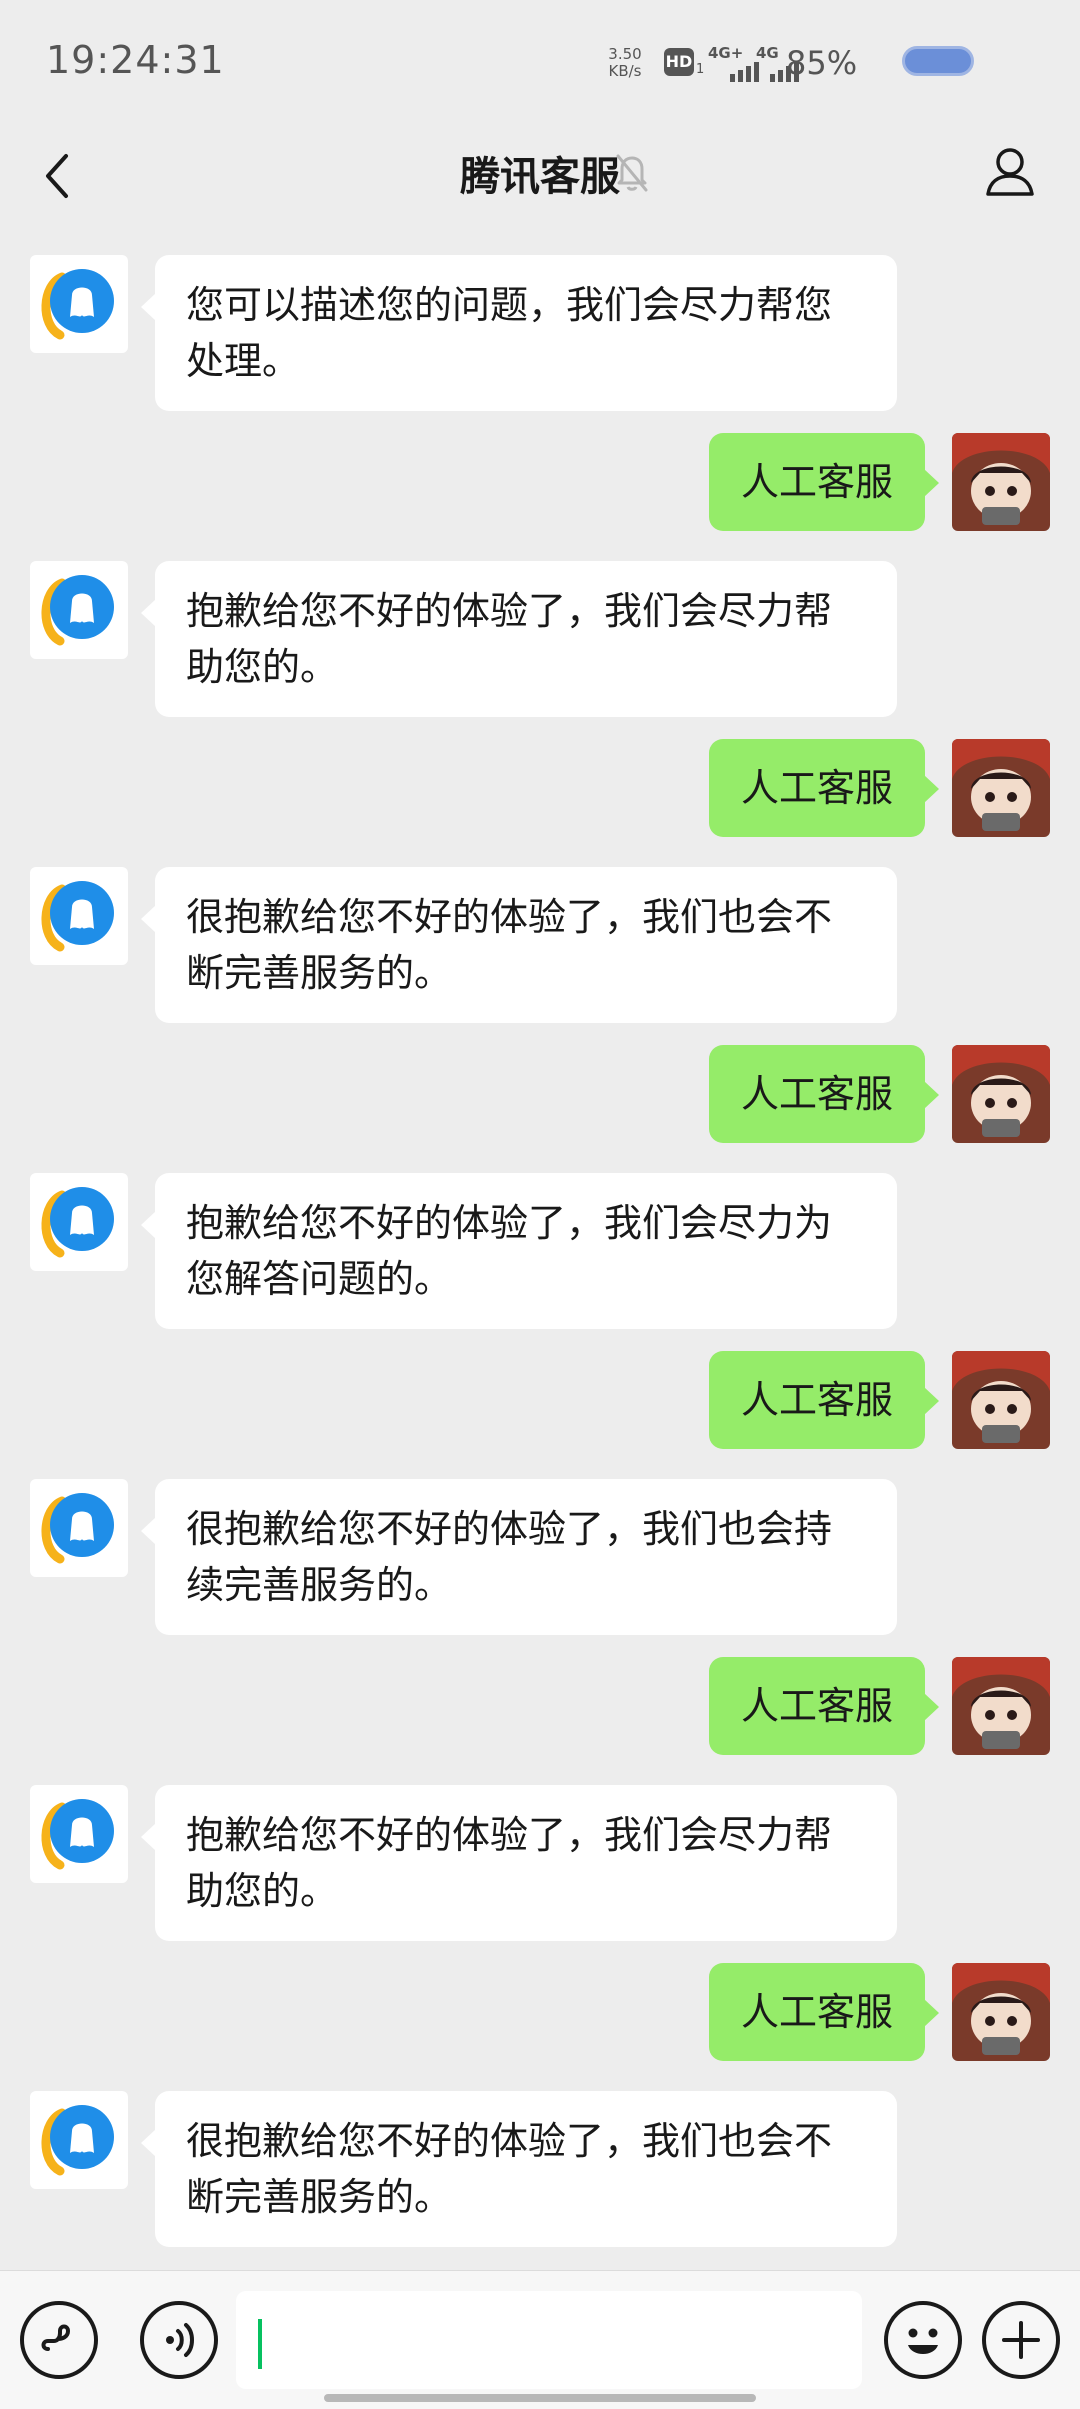 The image size is (1080, 2409). I want to click on voice-icon, so click(179, 2340).